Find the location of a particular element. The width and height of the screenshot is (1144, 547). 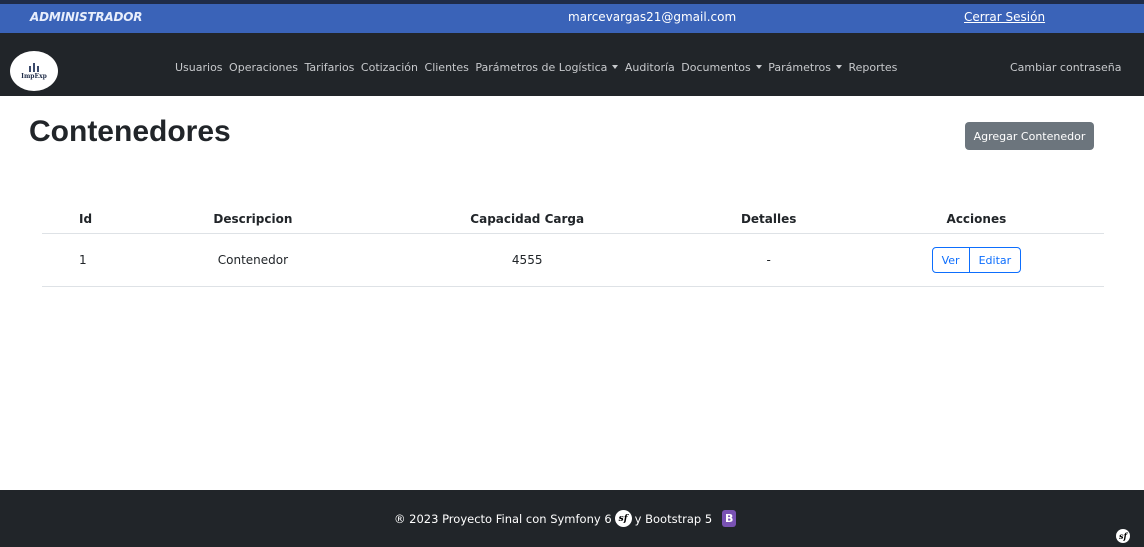

nav-item-tarifarios: Tarifarios is located at coordinates (330, 67).